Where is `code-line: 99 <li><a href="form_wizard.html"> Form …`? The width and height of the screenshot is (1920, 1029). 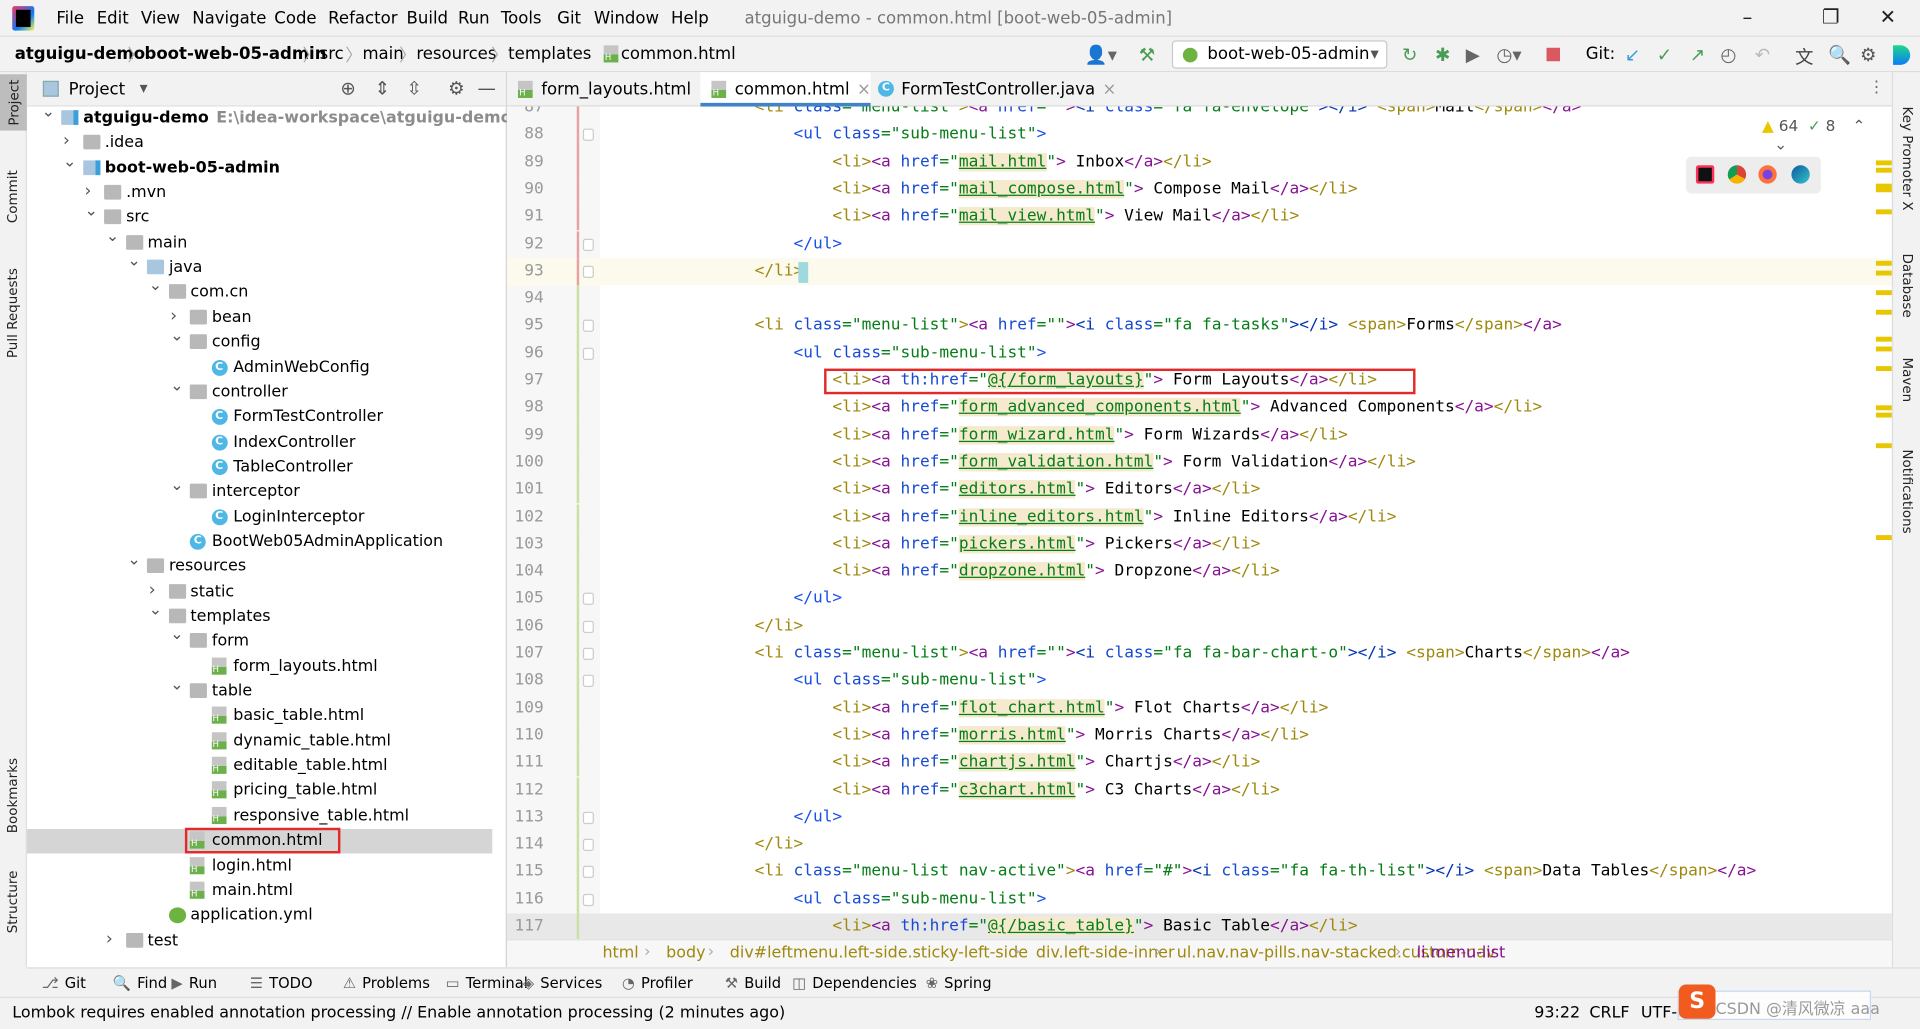 code-line: 99 <li><a href="form_wizard.html"> Form … is located at coordinates (1199, 435).